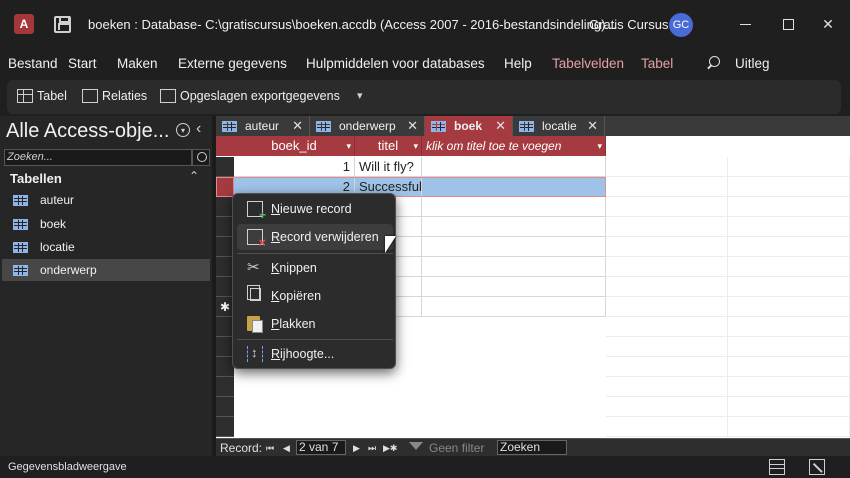 The height and width of the screenshot is (478, 850). I want to click on ribbon-table-label: Tabel, so click(52, 96).